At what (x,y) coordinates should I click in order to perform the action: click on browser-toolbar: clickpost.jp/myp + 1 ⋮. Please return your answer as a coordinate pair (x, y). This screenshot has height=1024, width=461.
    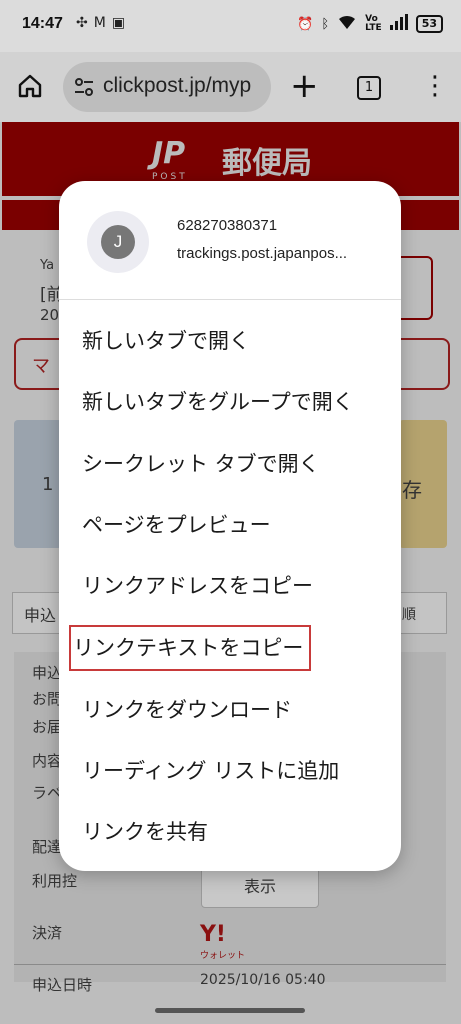
    Looking at the image, I should click on (230, 87).